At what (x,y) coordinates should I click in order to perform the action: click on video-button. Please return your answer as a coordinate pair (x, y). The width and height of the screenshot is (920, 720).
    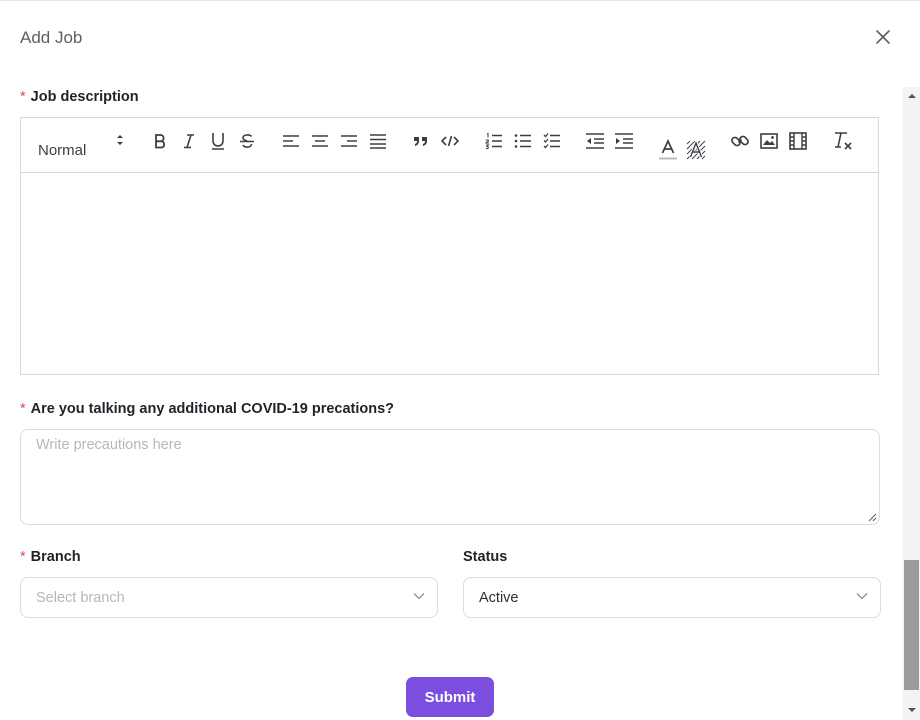
    Looking at the image, I should click on (798, 141).